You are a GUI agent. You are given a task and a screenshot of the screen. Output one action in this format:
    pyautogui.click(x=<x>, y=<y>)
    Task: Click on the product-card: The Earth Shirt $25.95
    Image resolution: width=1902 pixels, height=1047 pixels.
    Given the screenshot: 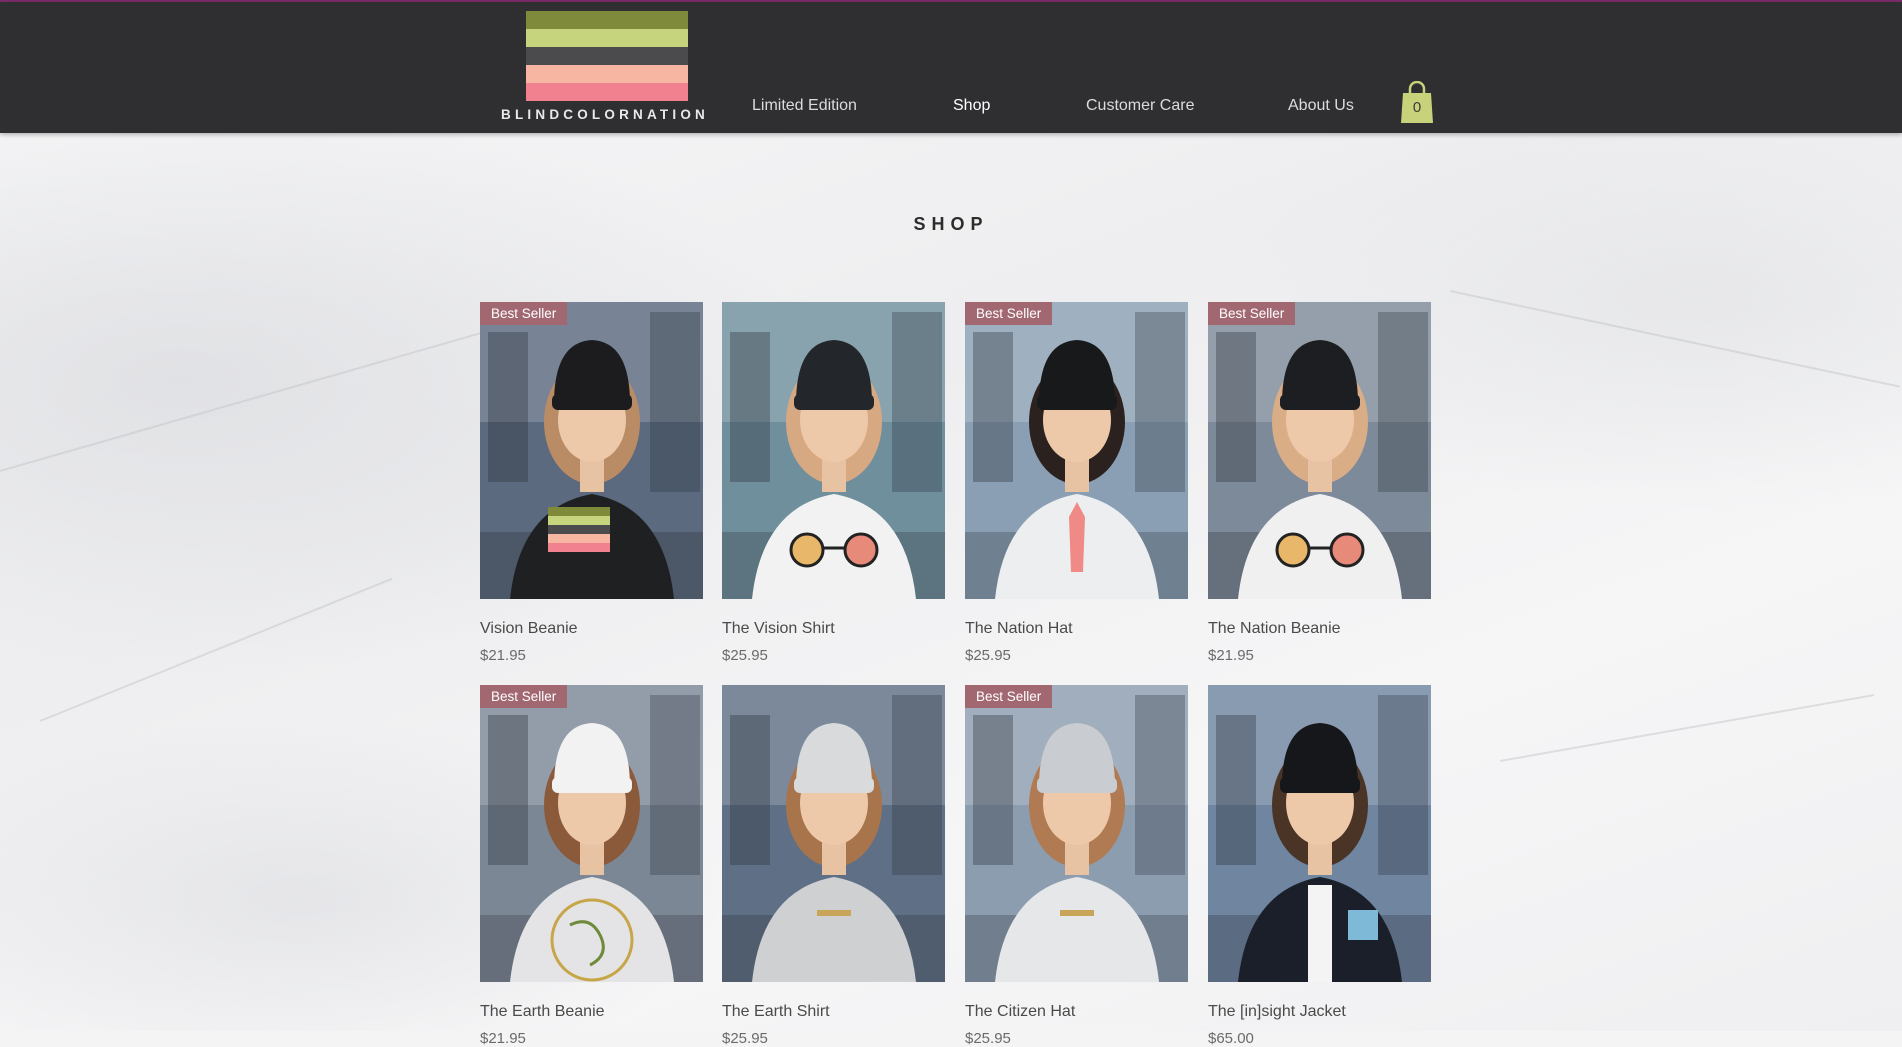 What is the action you would take?
    pyautogui.click(x=833, y=866)
    